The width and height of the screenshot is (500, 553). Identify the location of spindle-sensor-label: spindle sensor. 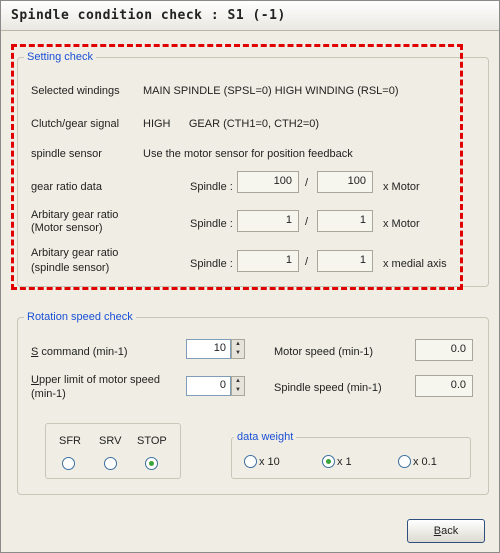
(66, 154).